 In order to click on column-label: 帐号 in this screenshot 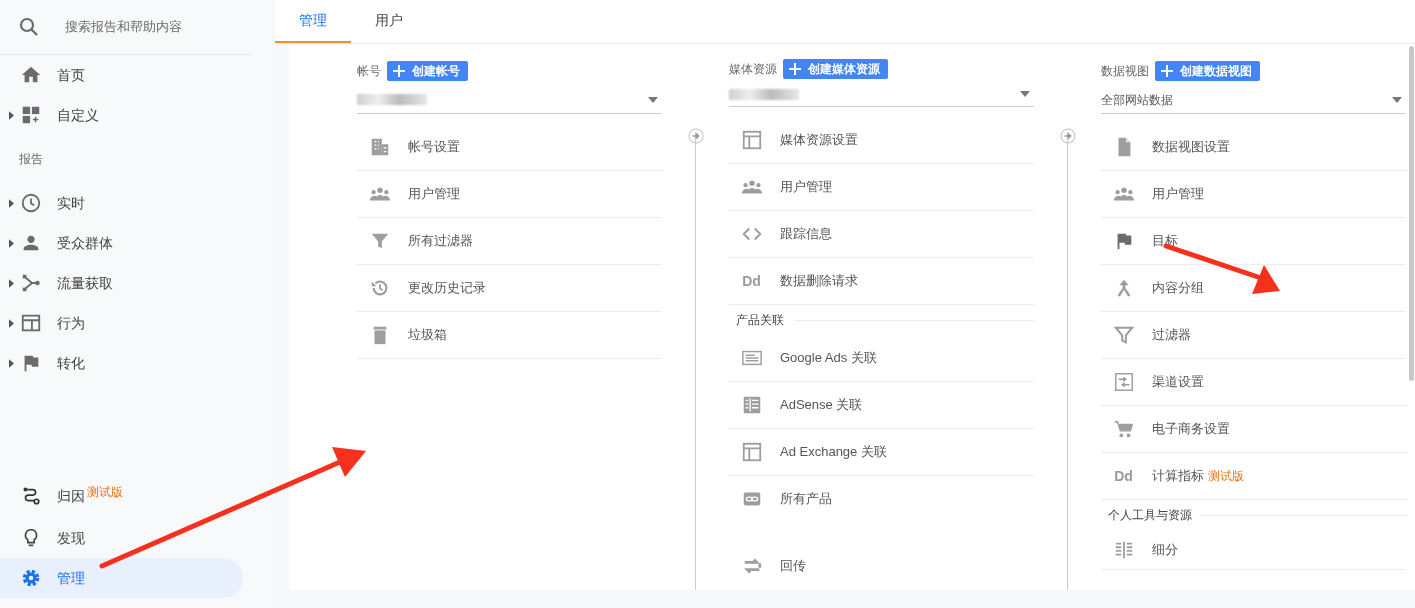, I will do `click(369, 71)`.